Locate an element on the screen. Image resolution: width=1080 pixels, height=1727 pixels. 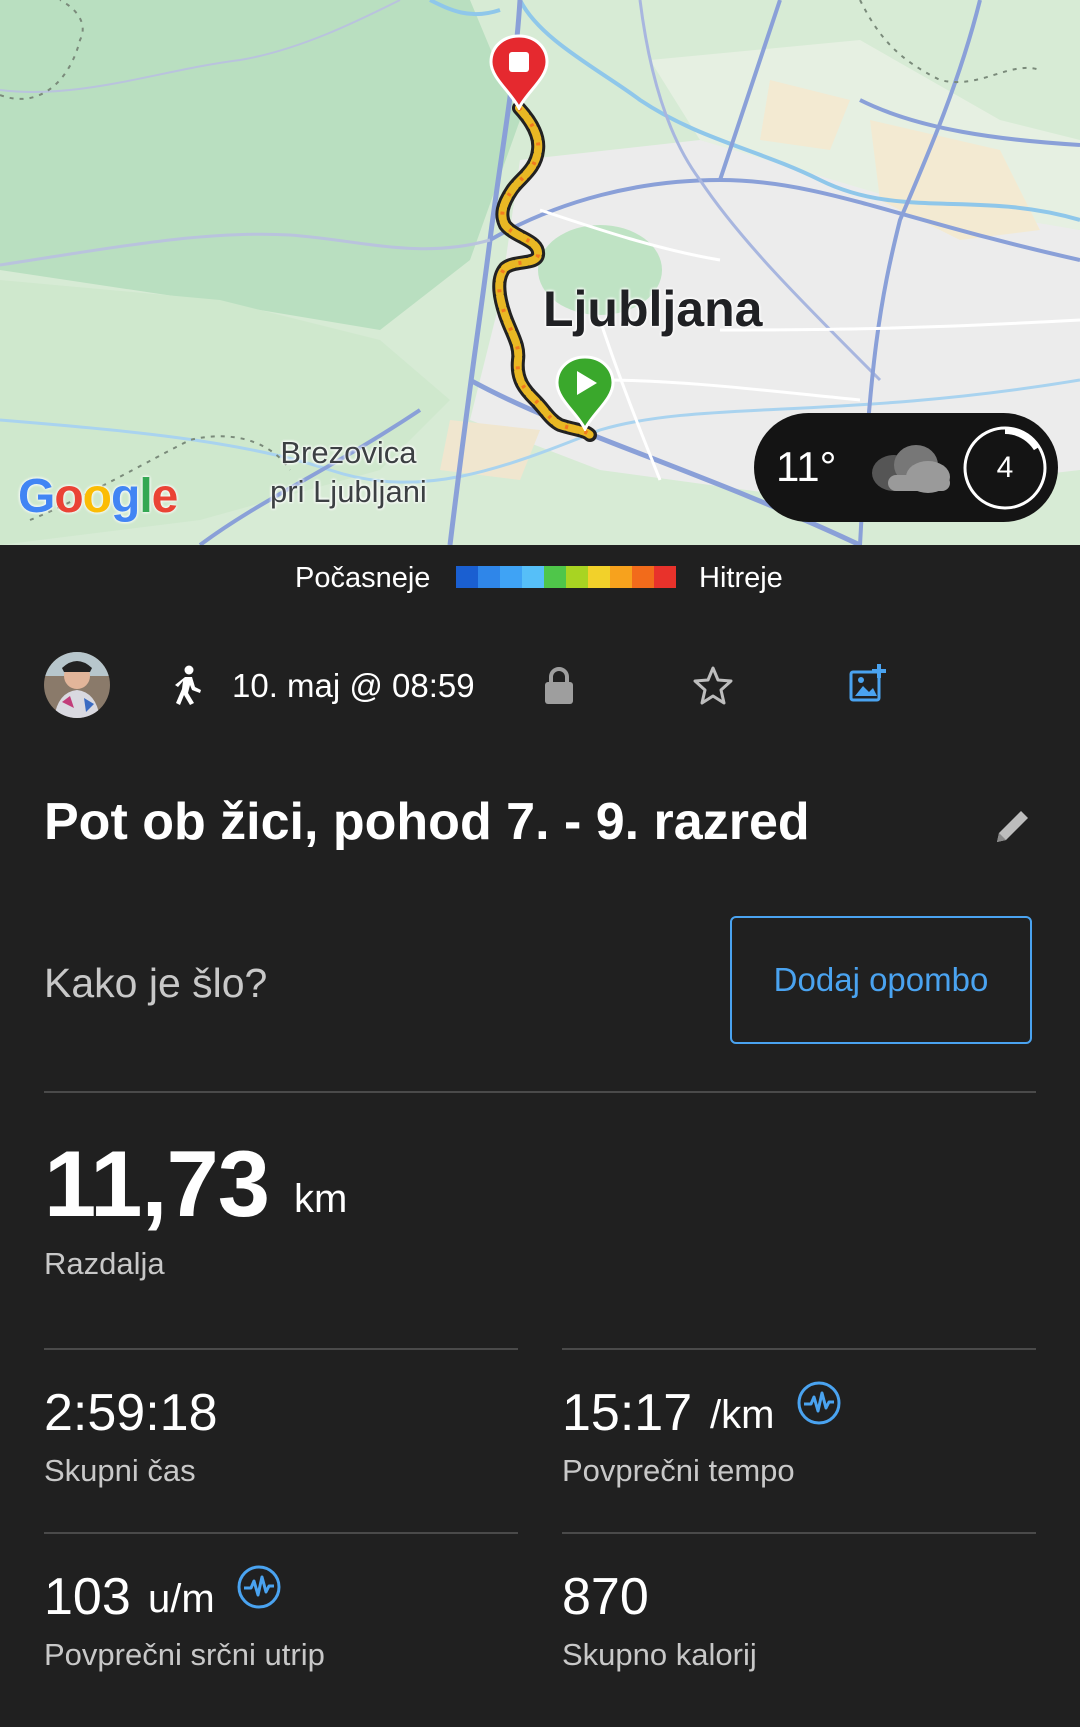
weather-widget: 11° 4 is located at coordinates (906, 467).